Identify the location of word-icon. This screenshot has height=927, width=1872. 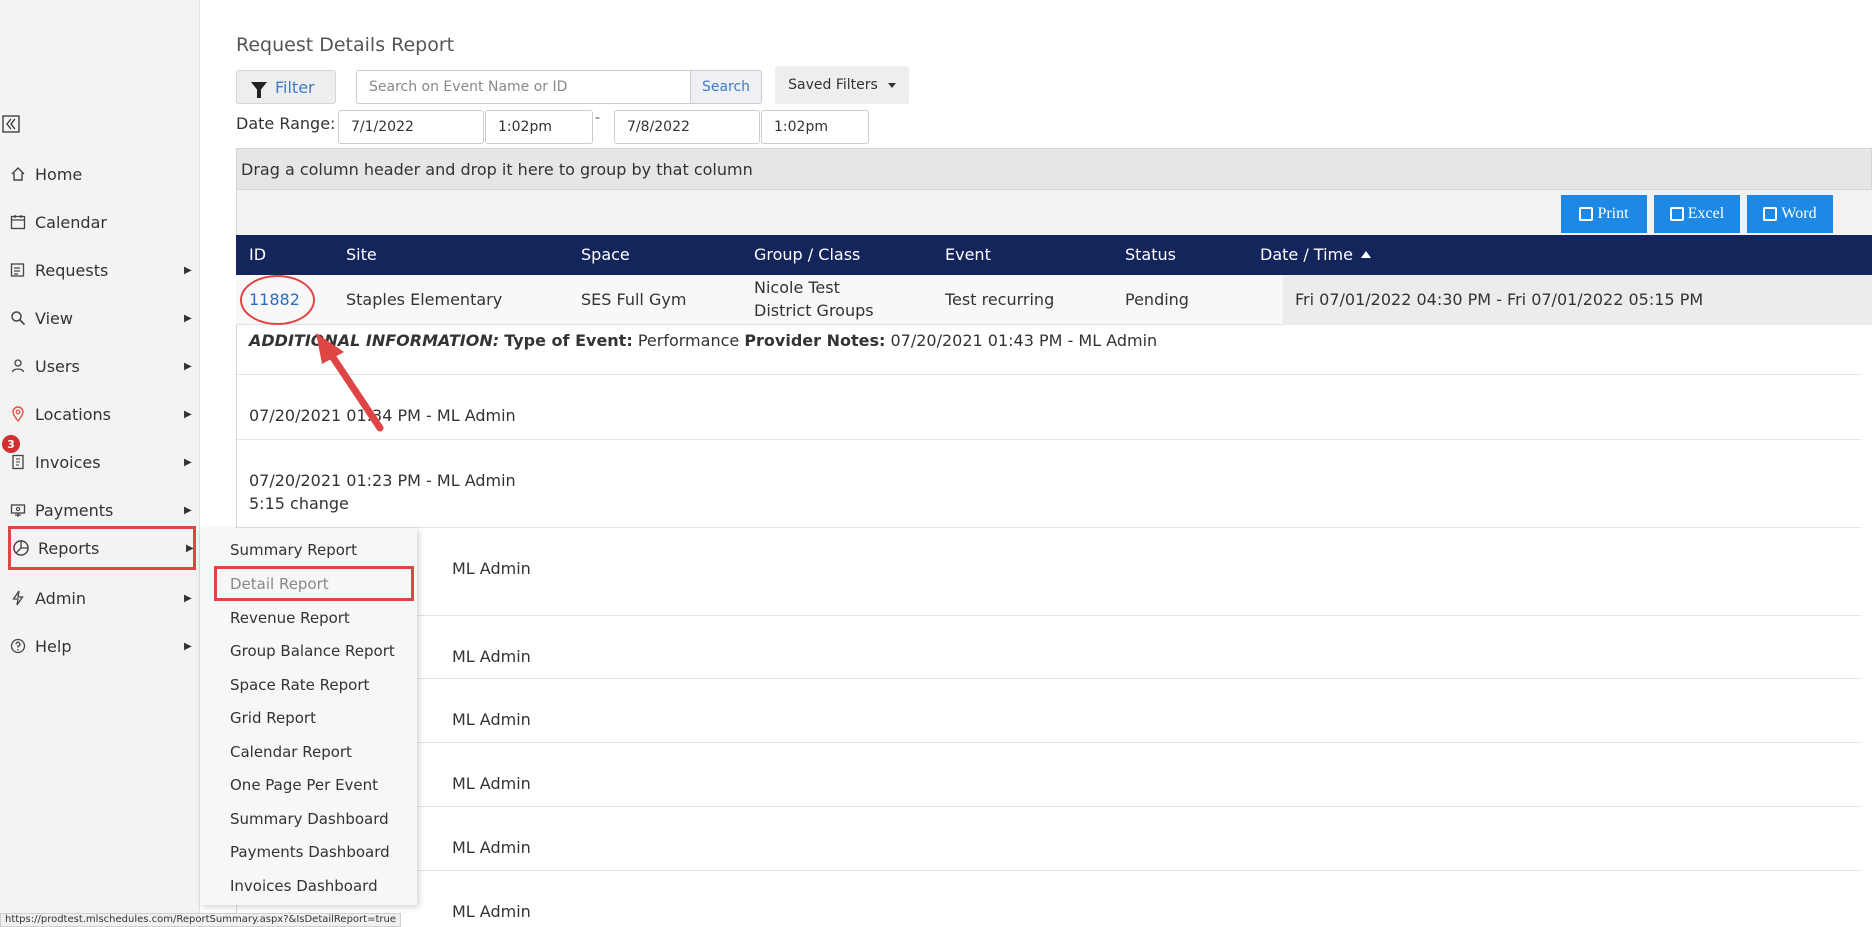
(1770, 214).